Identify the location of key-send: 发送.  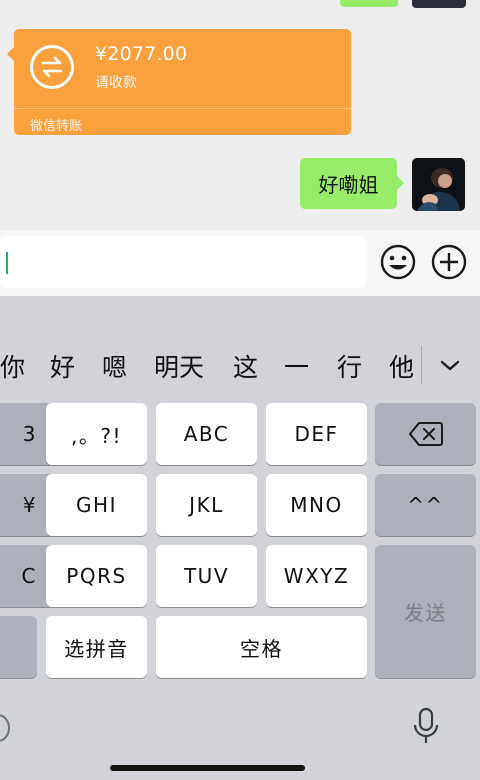
(425, 611).